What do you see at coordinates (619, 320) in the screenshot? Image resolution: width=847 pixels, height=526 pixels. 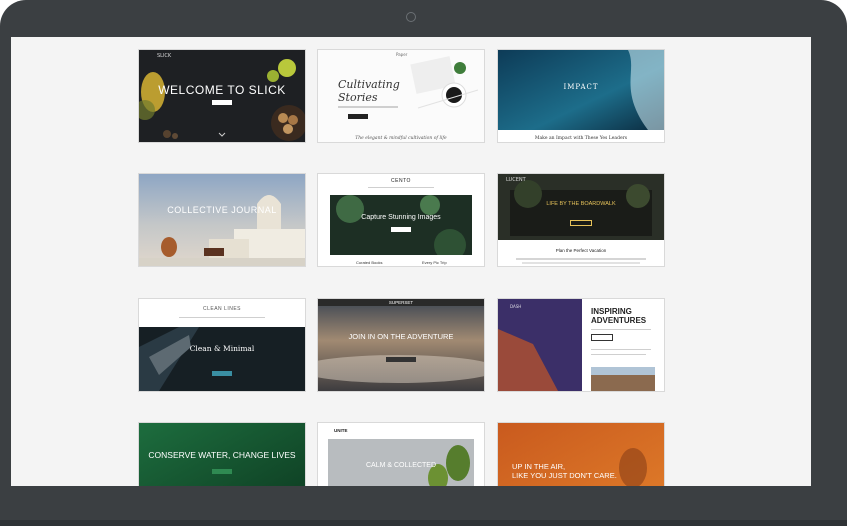 I see `dash-headline-2: ADVENTURES` at bounding box center [619, 320].